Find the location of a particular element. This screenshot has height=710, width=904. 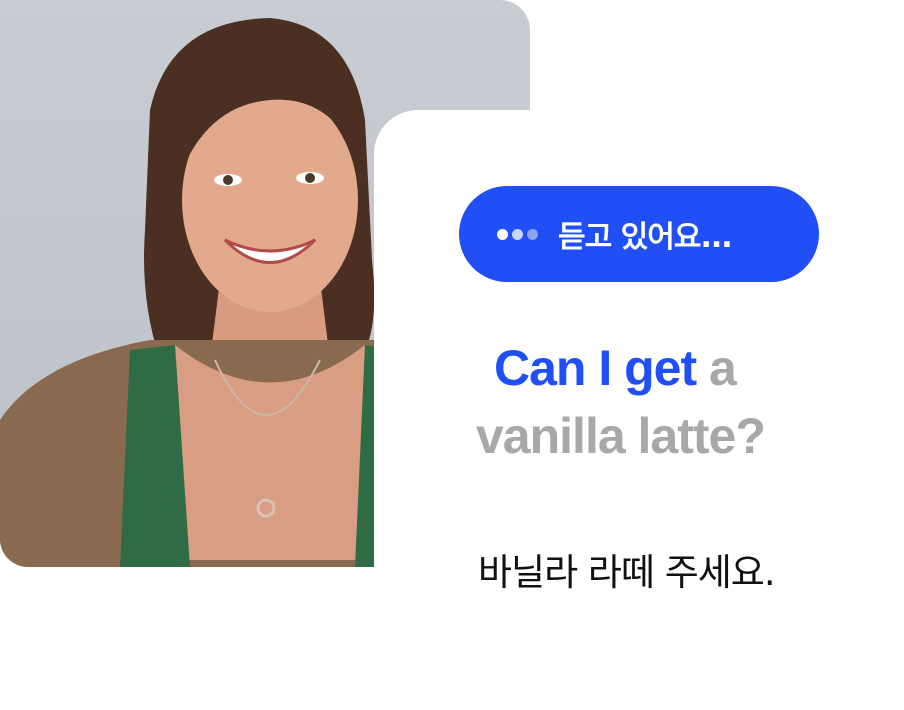

spoken-text: Can I get is located at coordinates (595, 368).